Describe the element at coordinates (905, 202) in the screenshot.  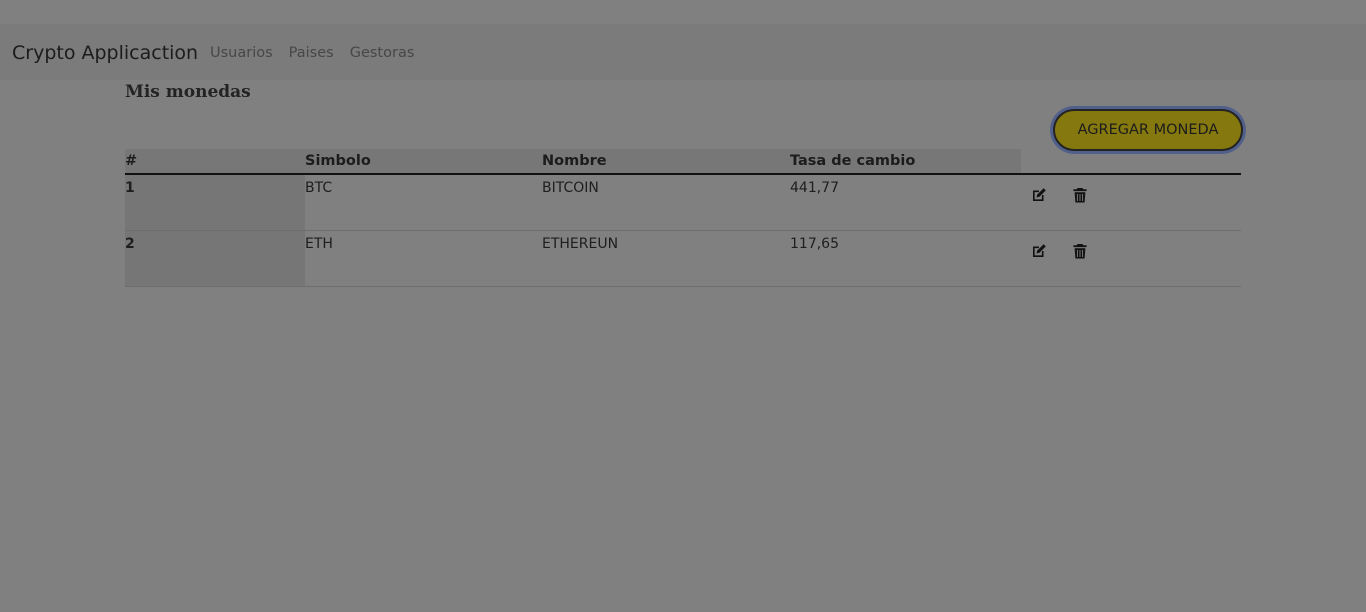
I see `cell-rate: 441,77` at that location.